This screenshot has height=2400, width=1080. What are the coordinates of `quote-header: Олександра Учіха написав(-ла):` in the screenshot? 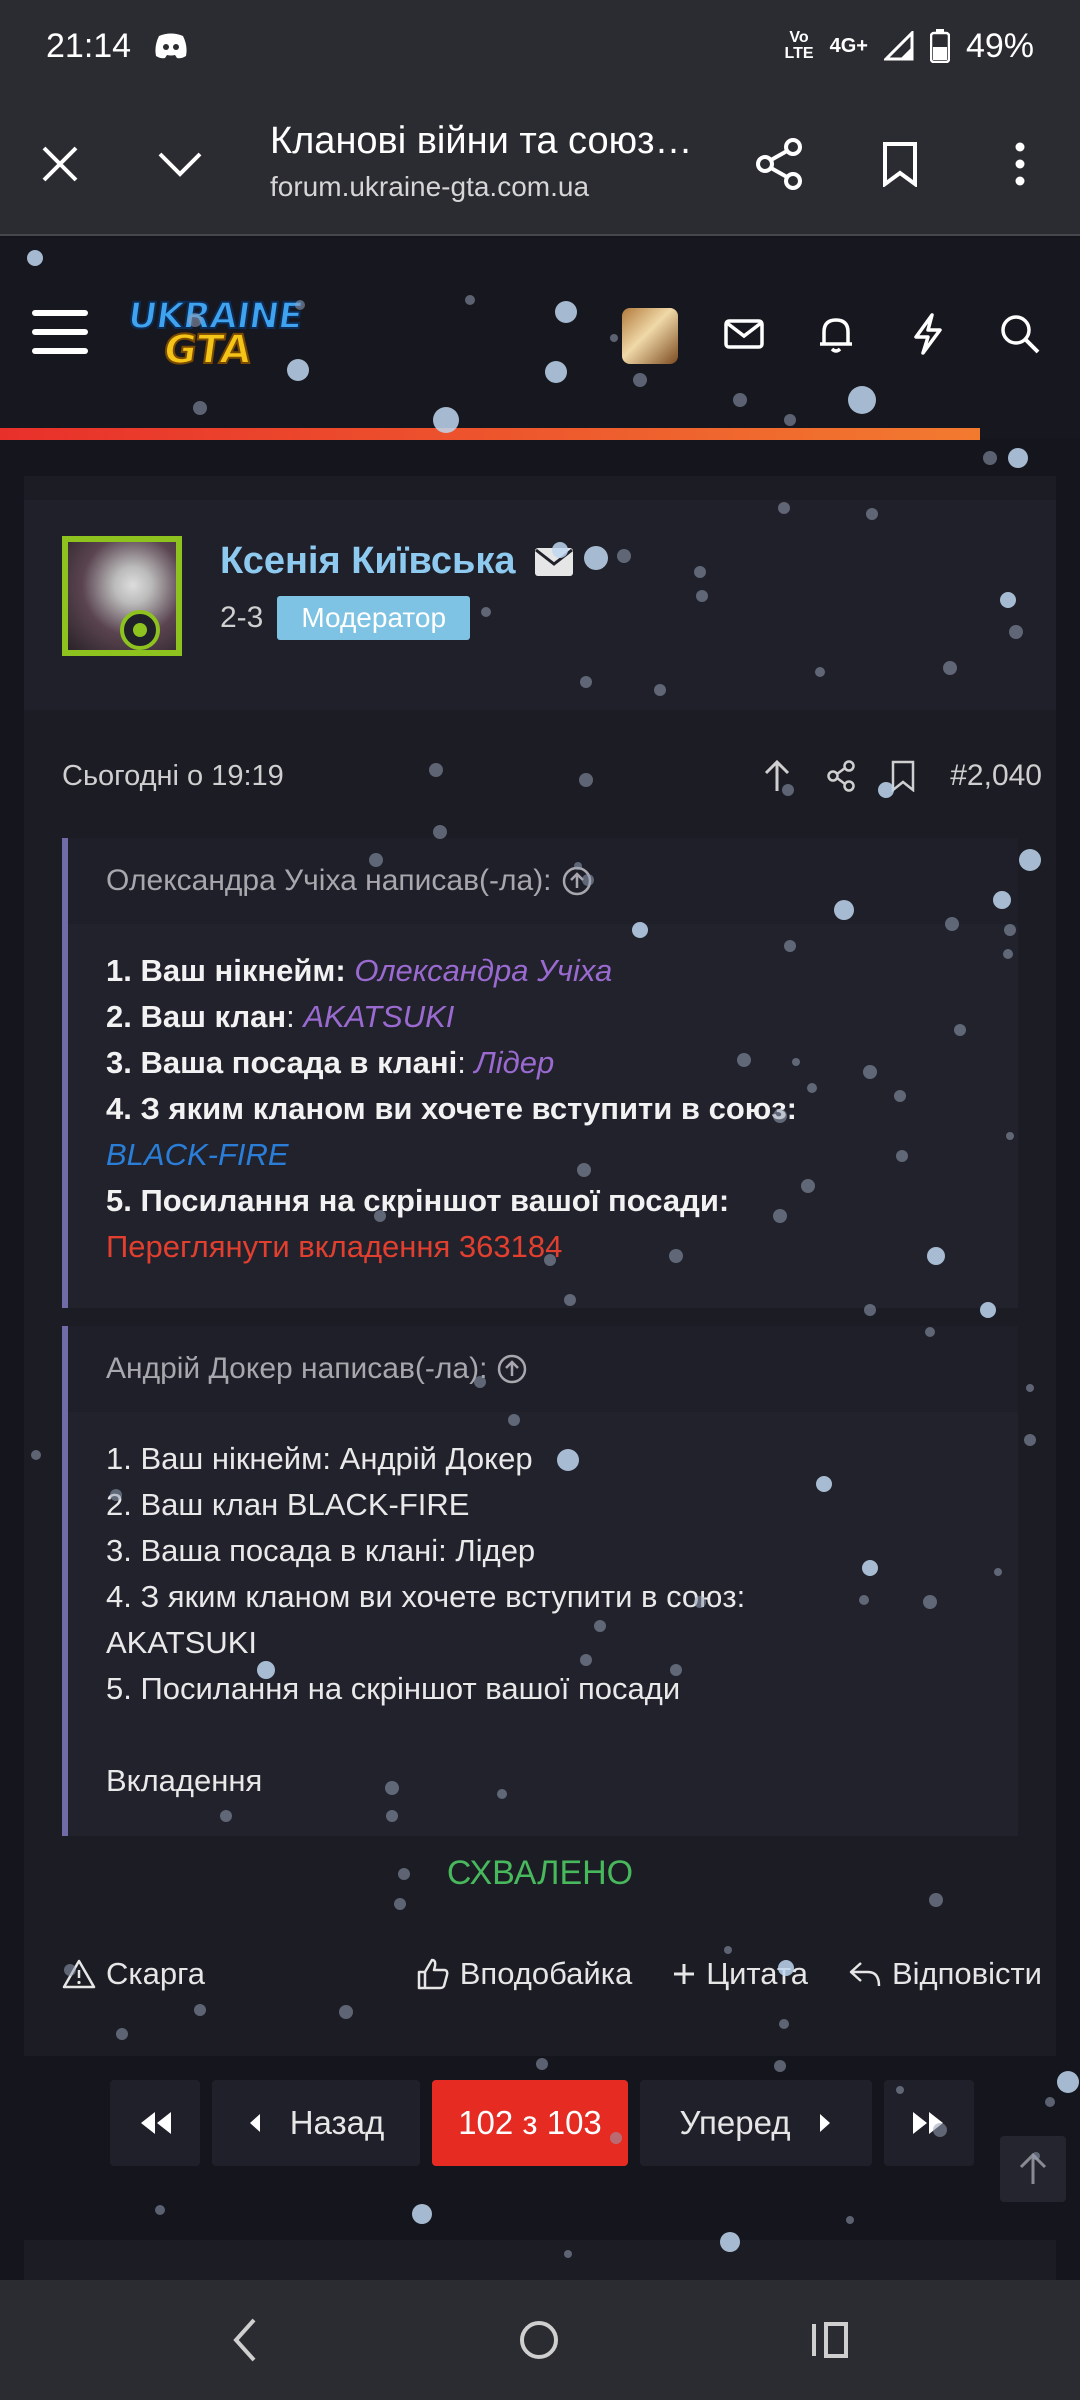 It's located at (543, 881).